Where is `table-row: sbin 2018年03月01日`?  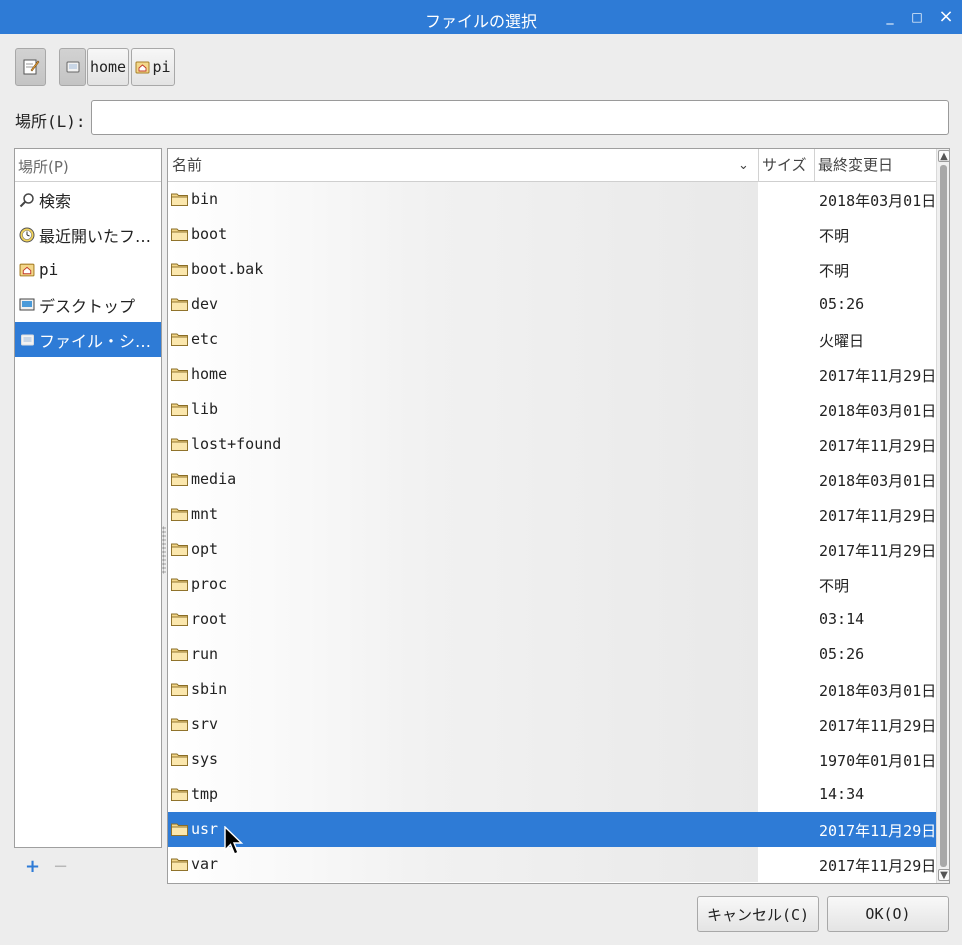 table-row: sbin 2018年03月01日 is located at coordinates (552, 689).